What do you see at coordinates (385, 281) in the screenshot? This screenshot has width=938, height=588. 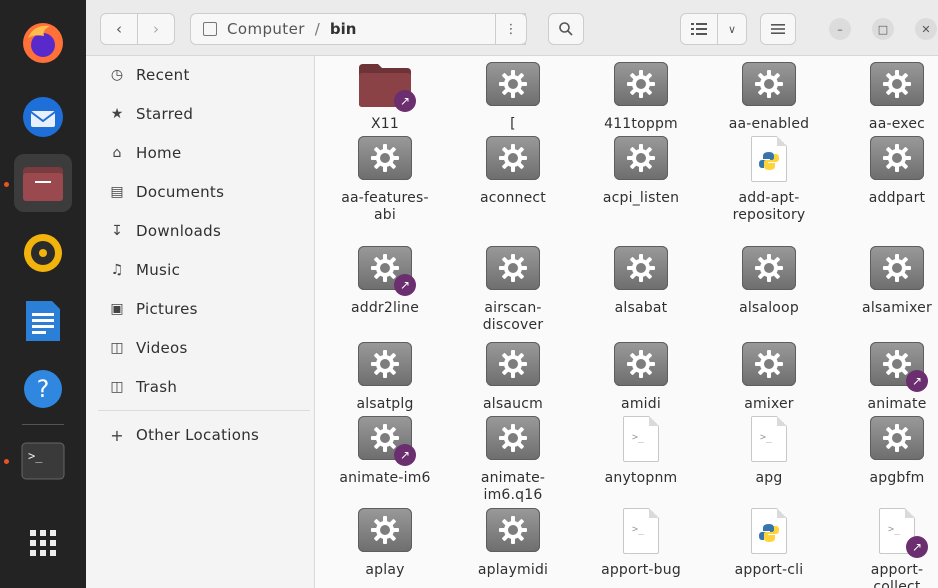 I see `file-item: ↗ addr2line` at bounding box center [385, 281].